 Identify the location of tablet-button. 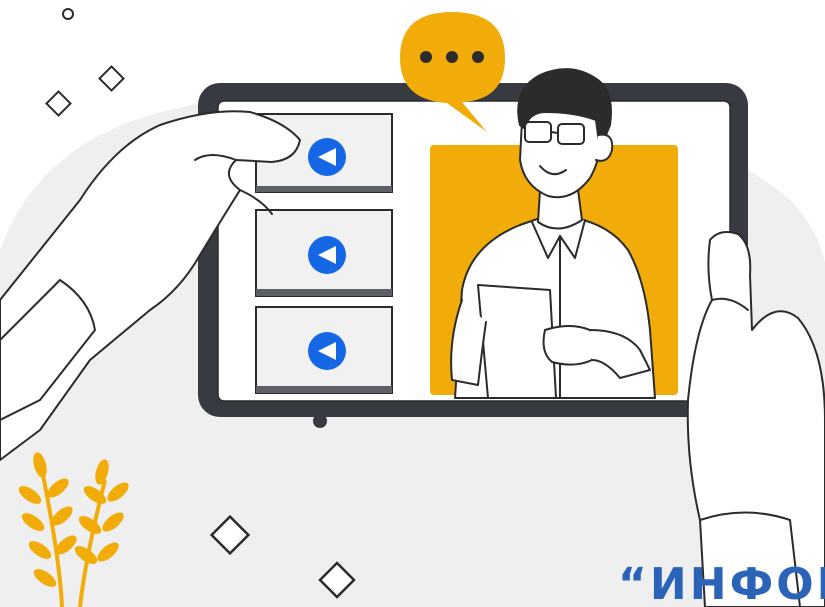
(320, 421).